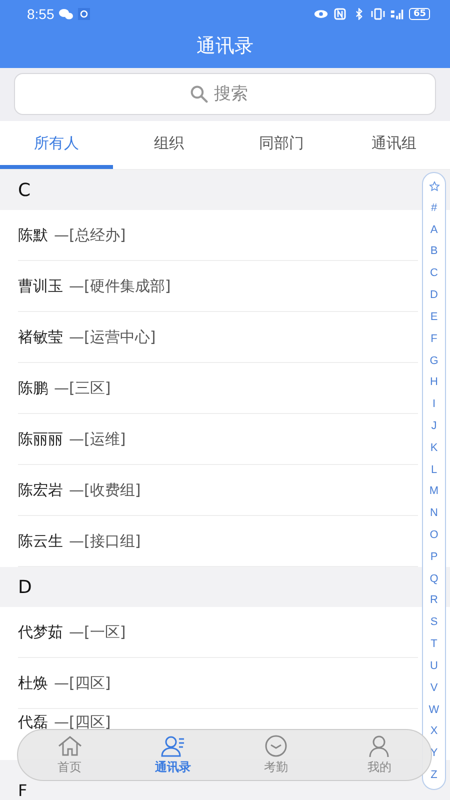 The width and height of the screenshot is (450, 800). What do you see at coordinates (105, 541) in the screenshot?
I see `contact-department: —[接口组]` at bounding box center [105, 541].